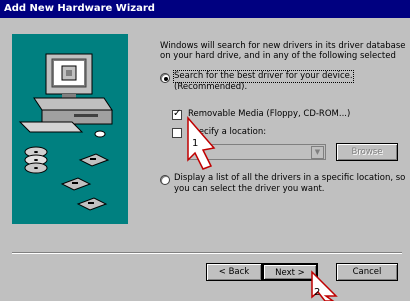 This screenshot has height=301, width=410. What do you see at coordinates (290, 272) in the screenshot?
I see `next-button: Next >` at bounding box center [290, 272].